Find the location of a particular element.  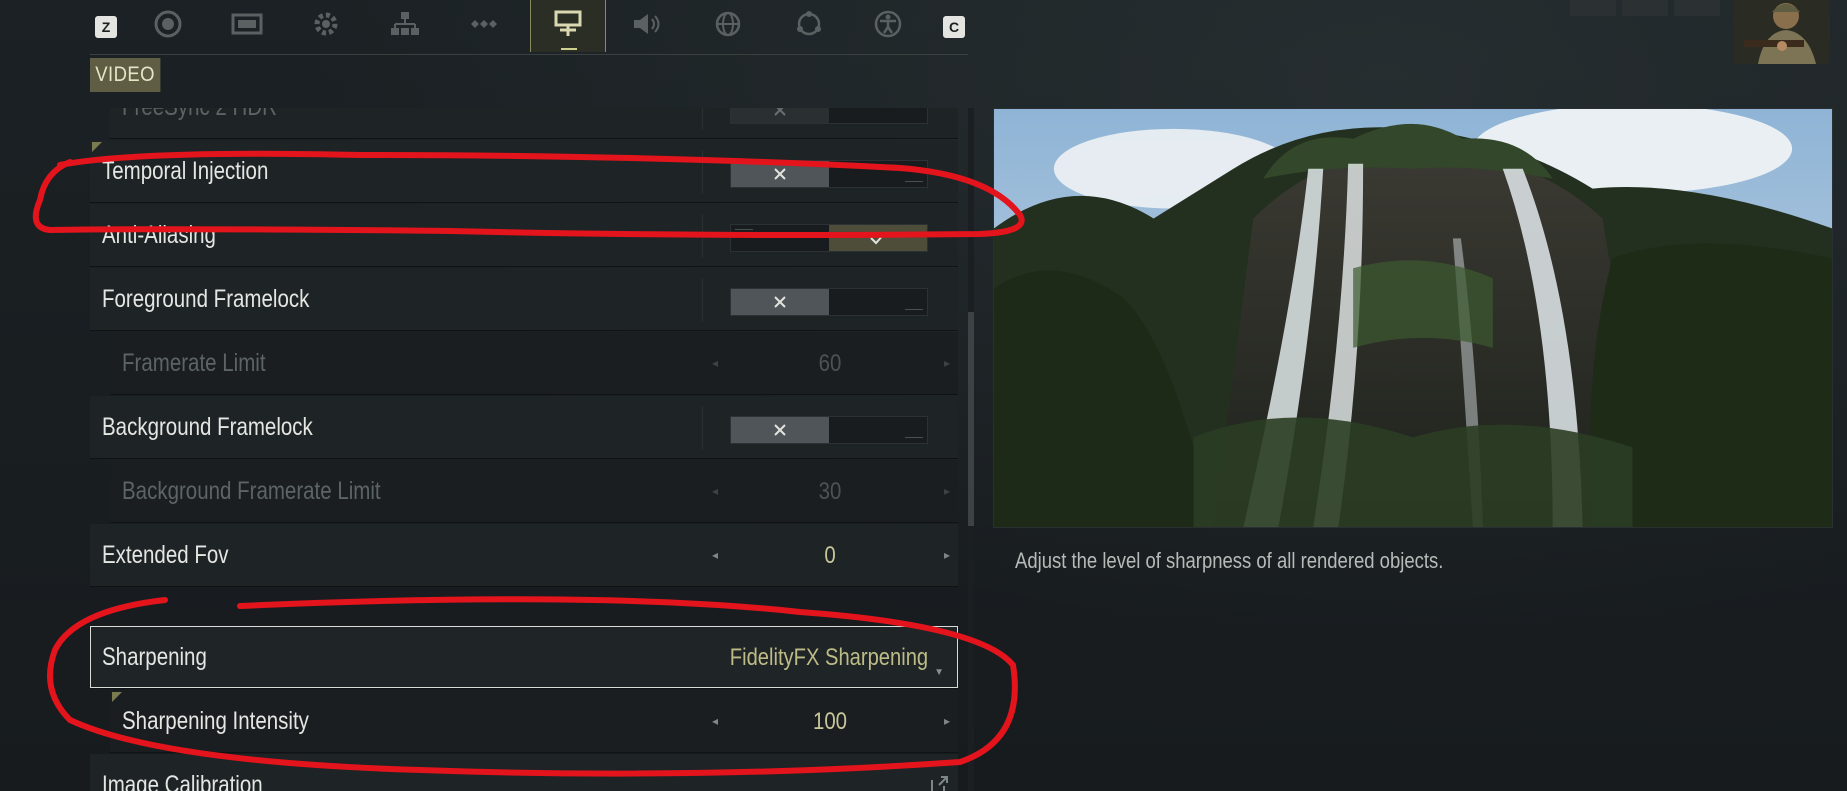

setting-row-extended-fov: Extended Fov ◂ 0 ▸ is located at coordinates (524, 555).